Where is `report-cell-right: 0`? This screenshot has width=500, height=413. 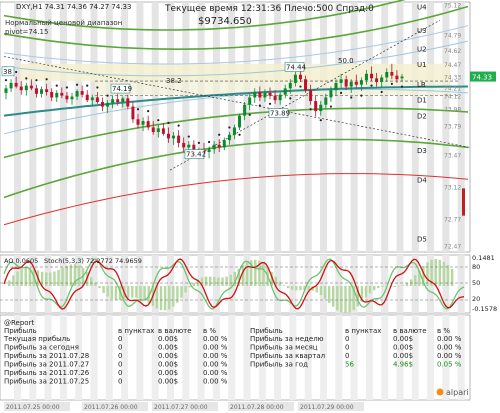
report-cell-right: 0 is located at coordinates (347, 339).